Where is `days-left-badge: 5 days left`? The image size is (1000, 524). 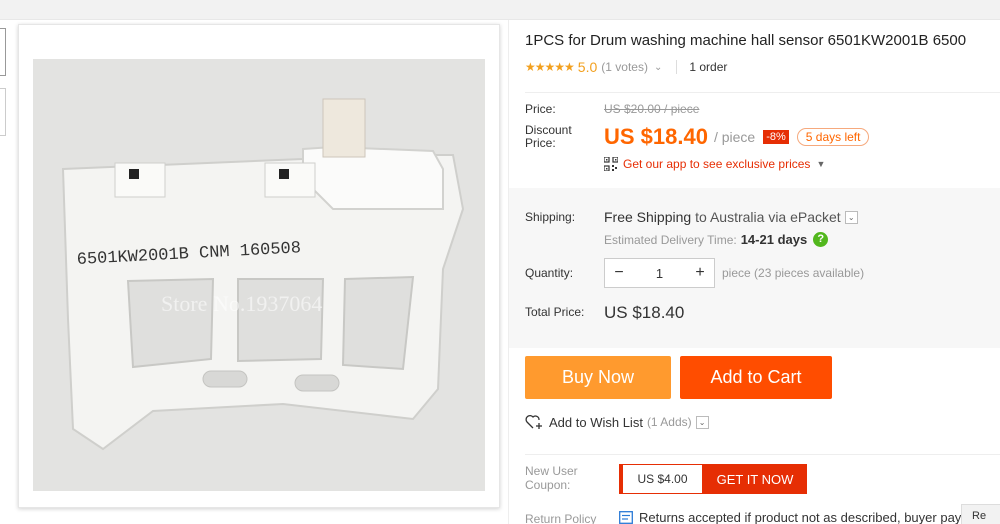 days-left-badge: 5 days left is located at coordinates (833, 137).